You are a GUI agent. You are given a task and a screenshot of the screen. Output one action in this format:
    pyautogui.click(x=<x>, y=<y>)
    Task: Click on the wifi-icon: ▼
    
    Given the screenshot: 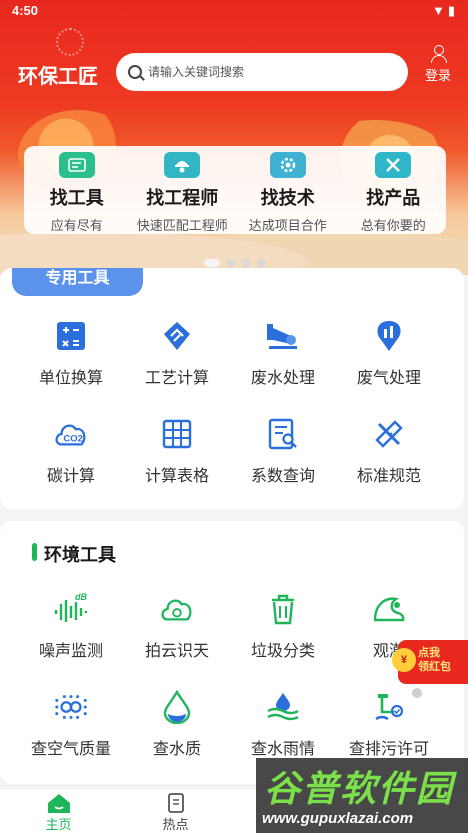 What is the action you would take?
    pyautogui.click(x=439, y=10)
    